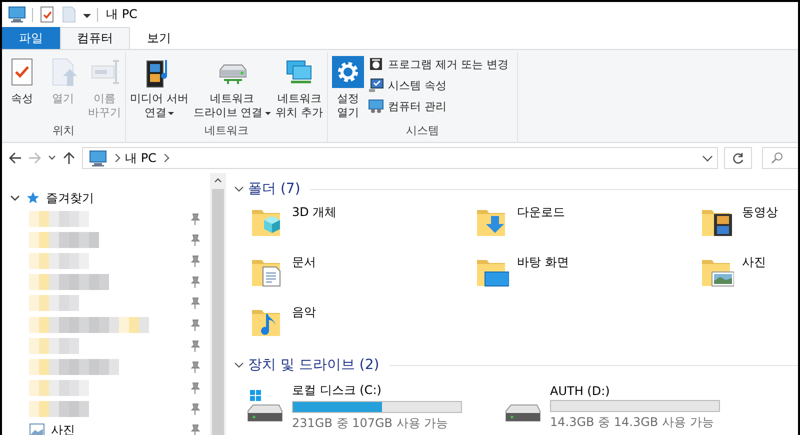  Describe the element at coordinates (87, 16) in the screenshot. I see `dropdown-caret-icon` at that location.